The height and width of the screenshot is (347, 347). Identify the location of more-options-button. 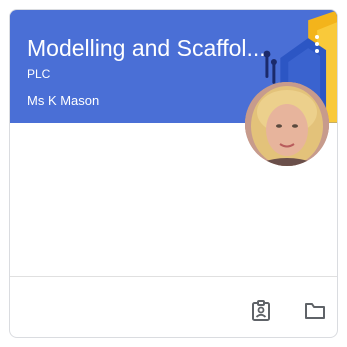
(317, 44).